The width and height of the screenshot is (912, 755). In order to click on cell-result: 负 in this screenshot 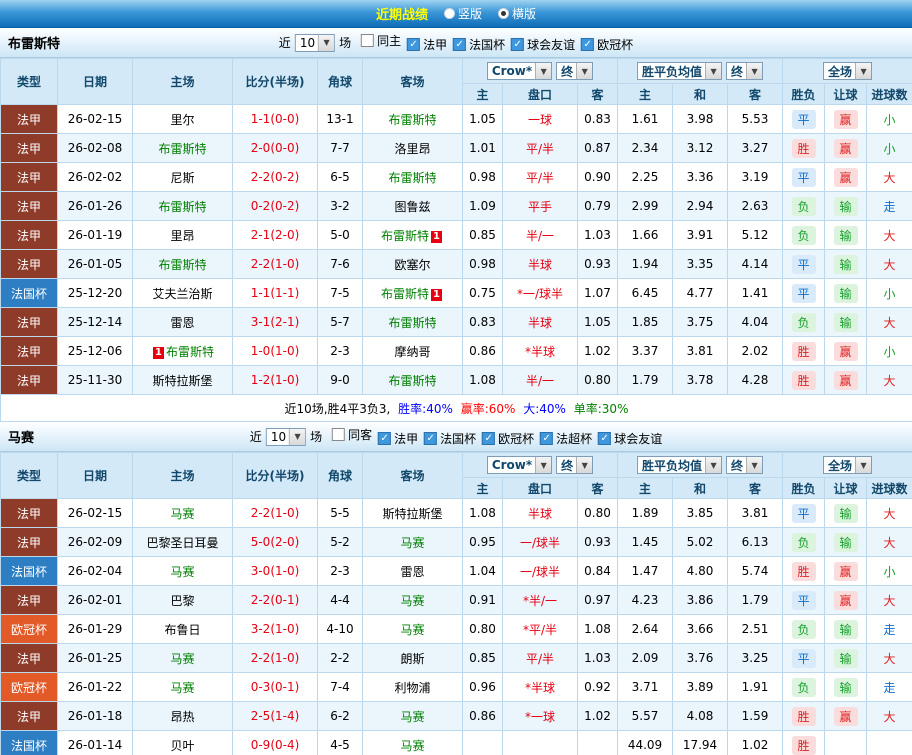, I will do `click(804, 687)`.